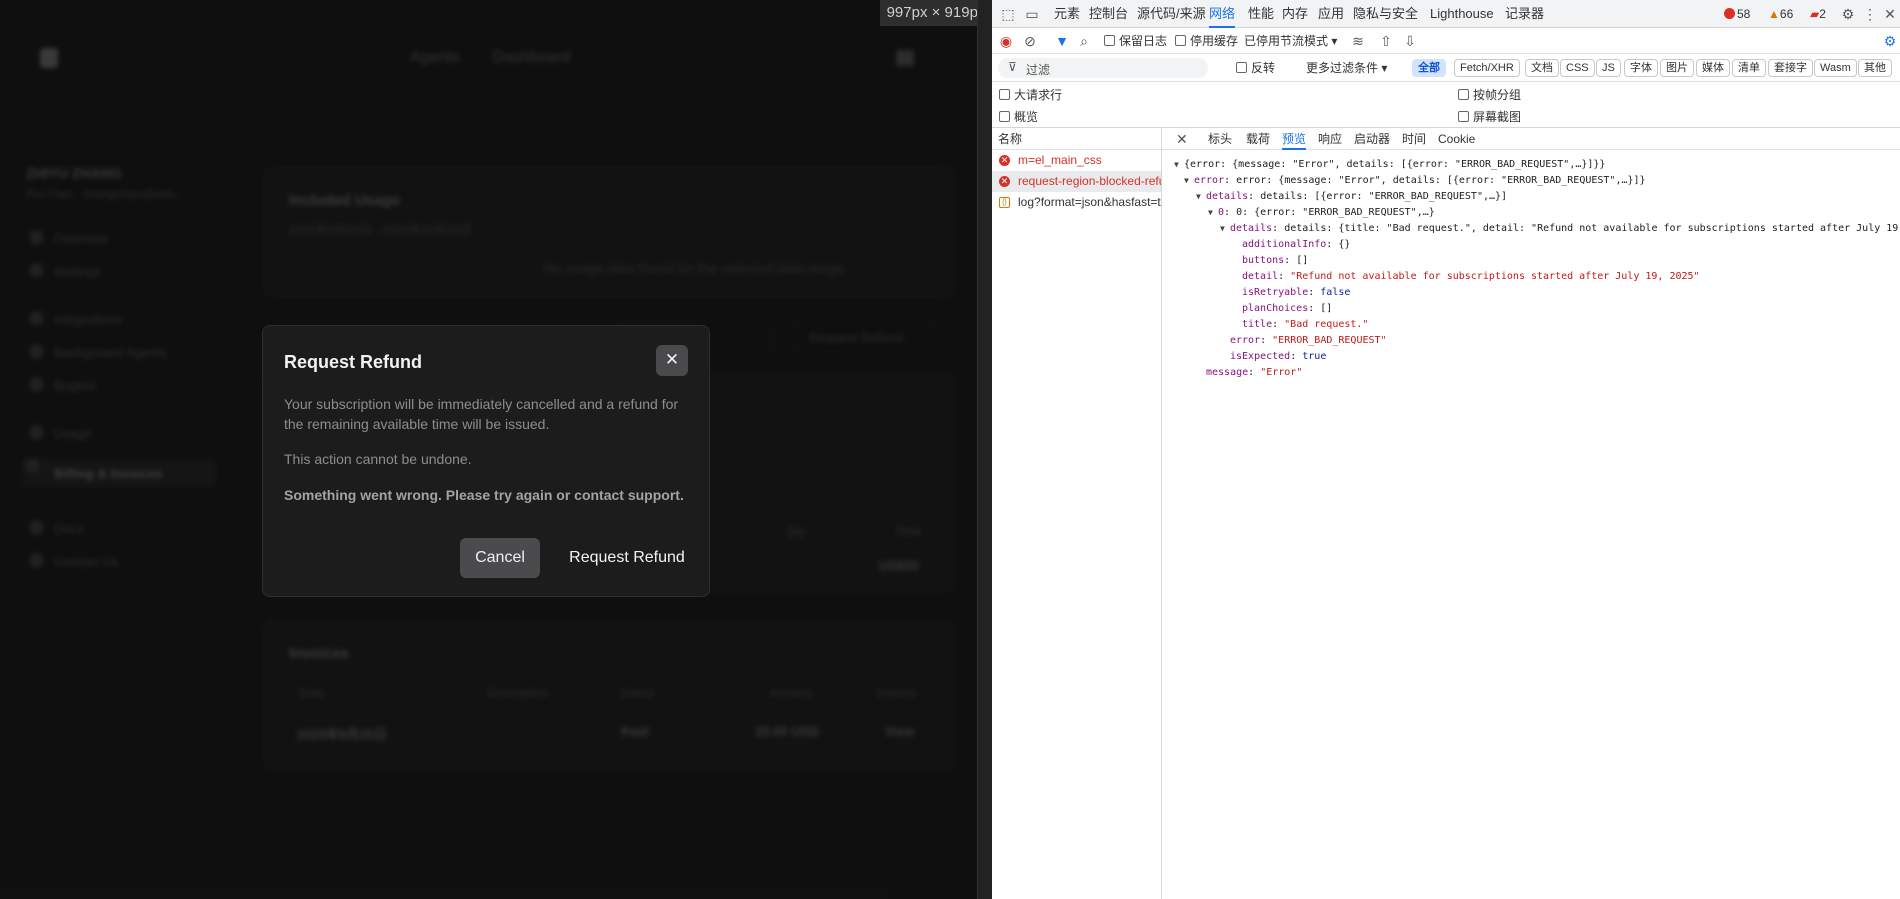 This screenshot has width=1900, height=899. What do you see at coordinates (1321, 213) in the screenshot?
I see `json-item-0: ▼ 0: 0: {error: "ERROR_BAD_REQUEST",…}` at bounding box center [1321, 213].